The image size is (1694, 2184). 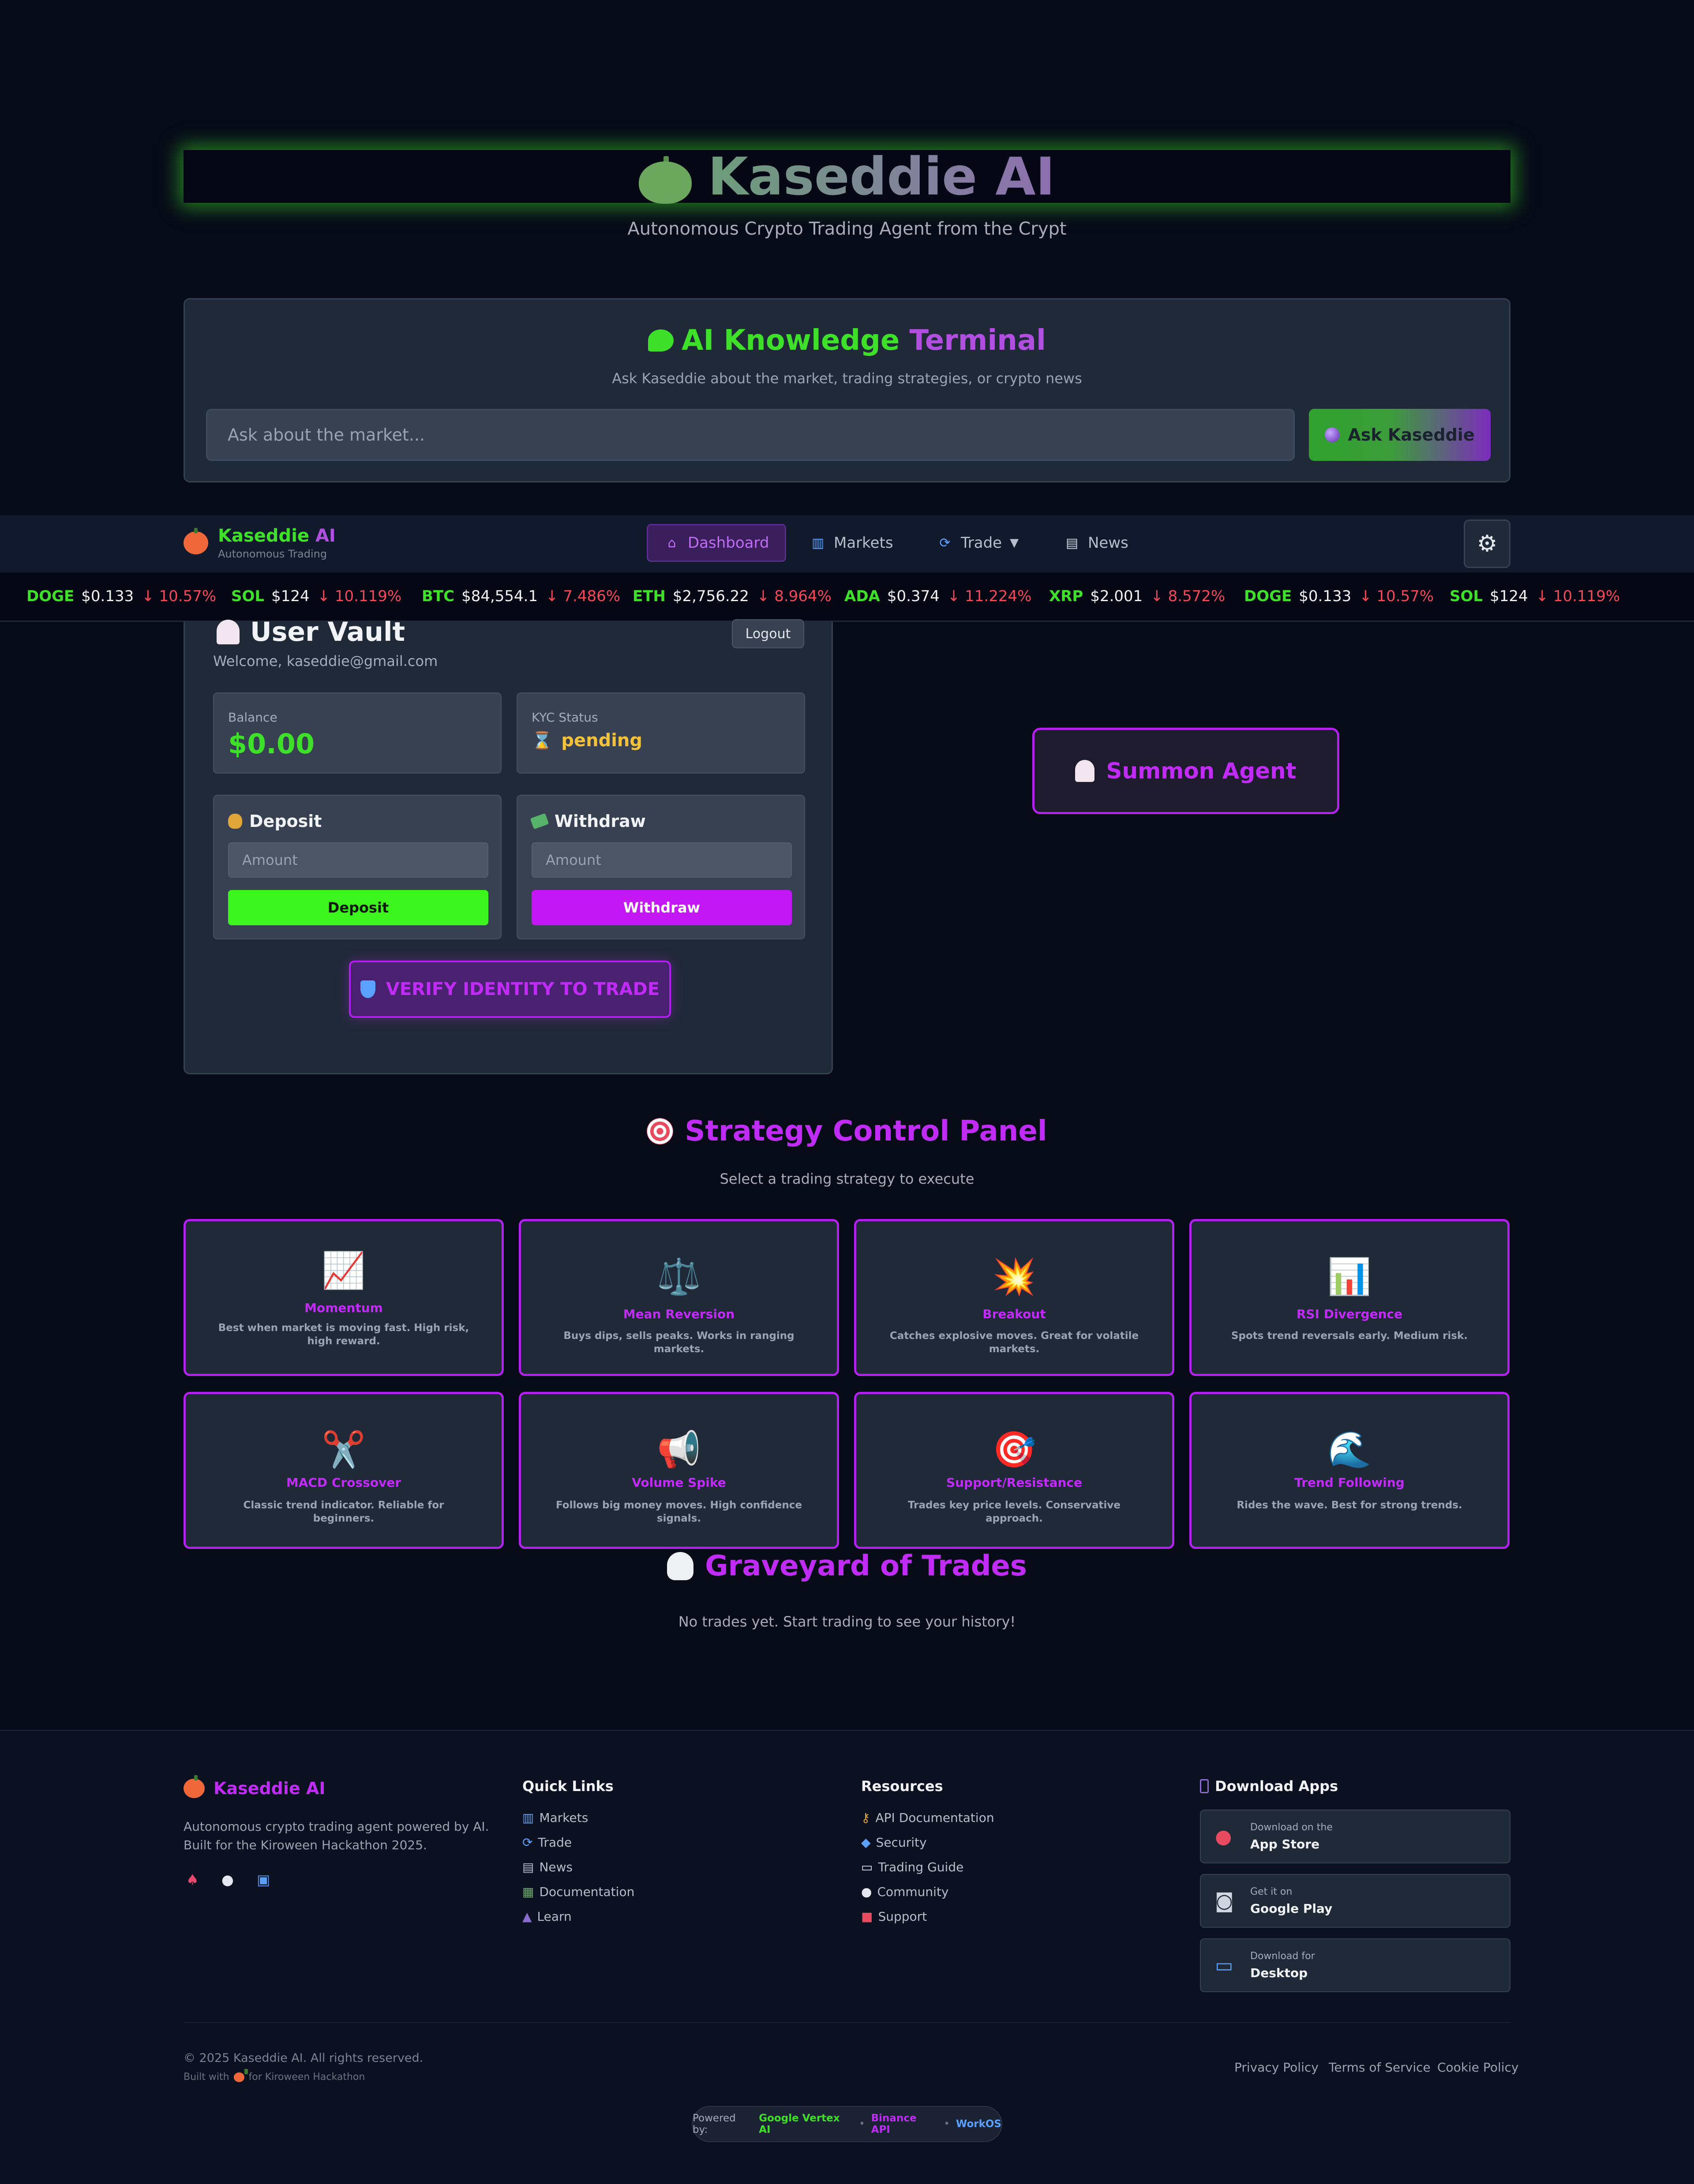 I want to click on bar-chart-icon: 📊, so click(x=1349, y=1276).